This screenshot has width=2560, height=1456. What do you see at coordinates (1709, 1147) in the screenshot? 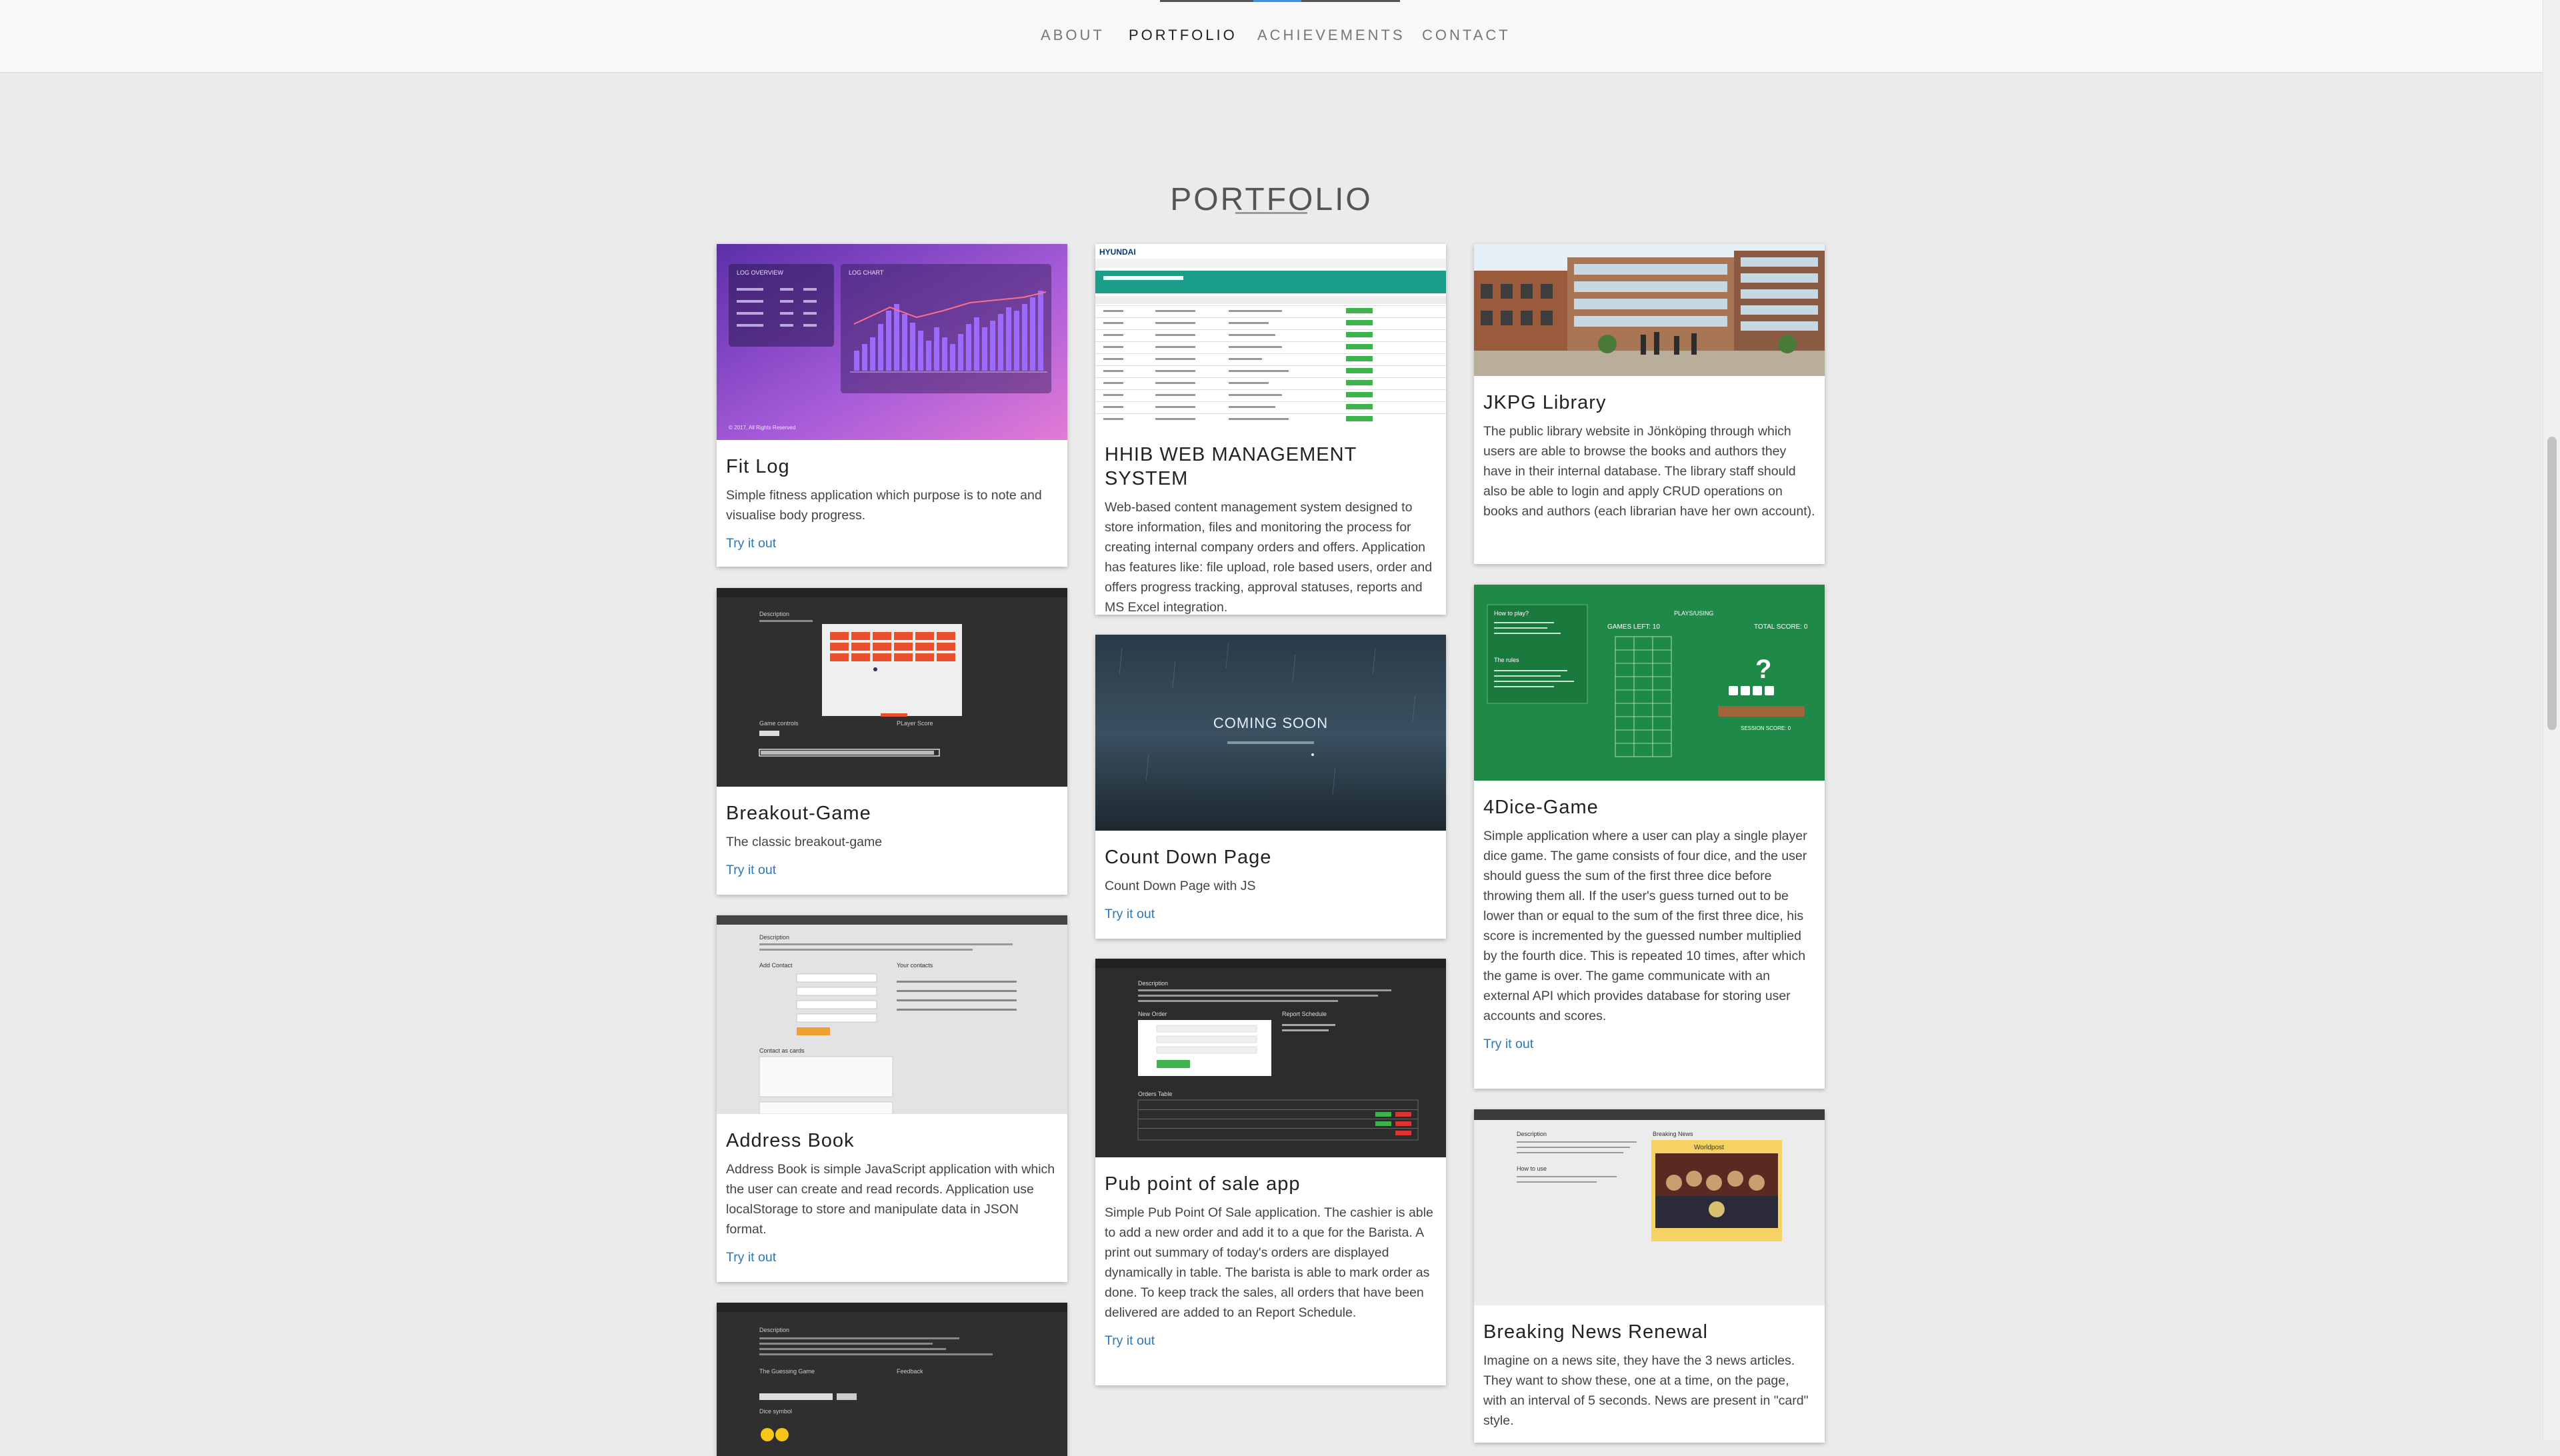
I see `news-headline: Worldpost` at bounding box center [1709, 1147].